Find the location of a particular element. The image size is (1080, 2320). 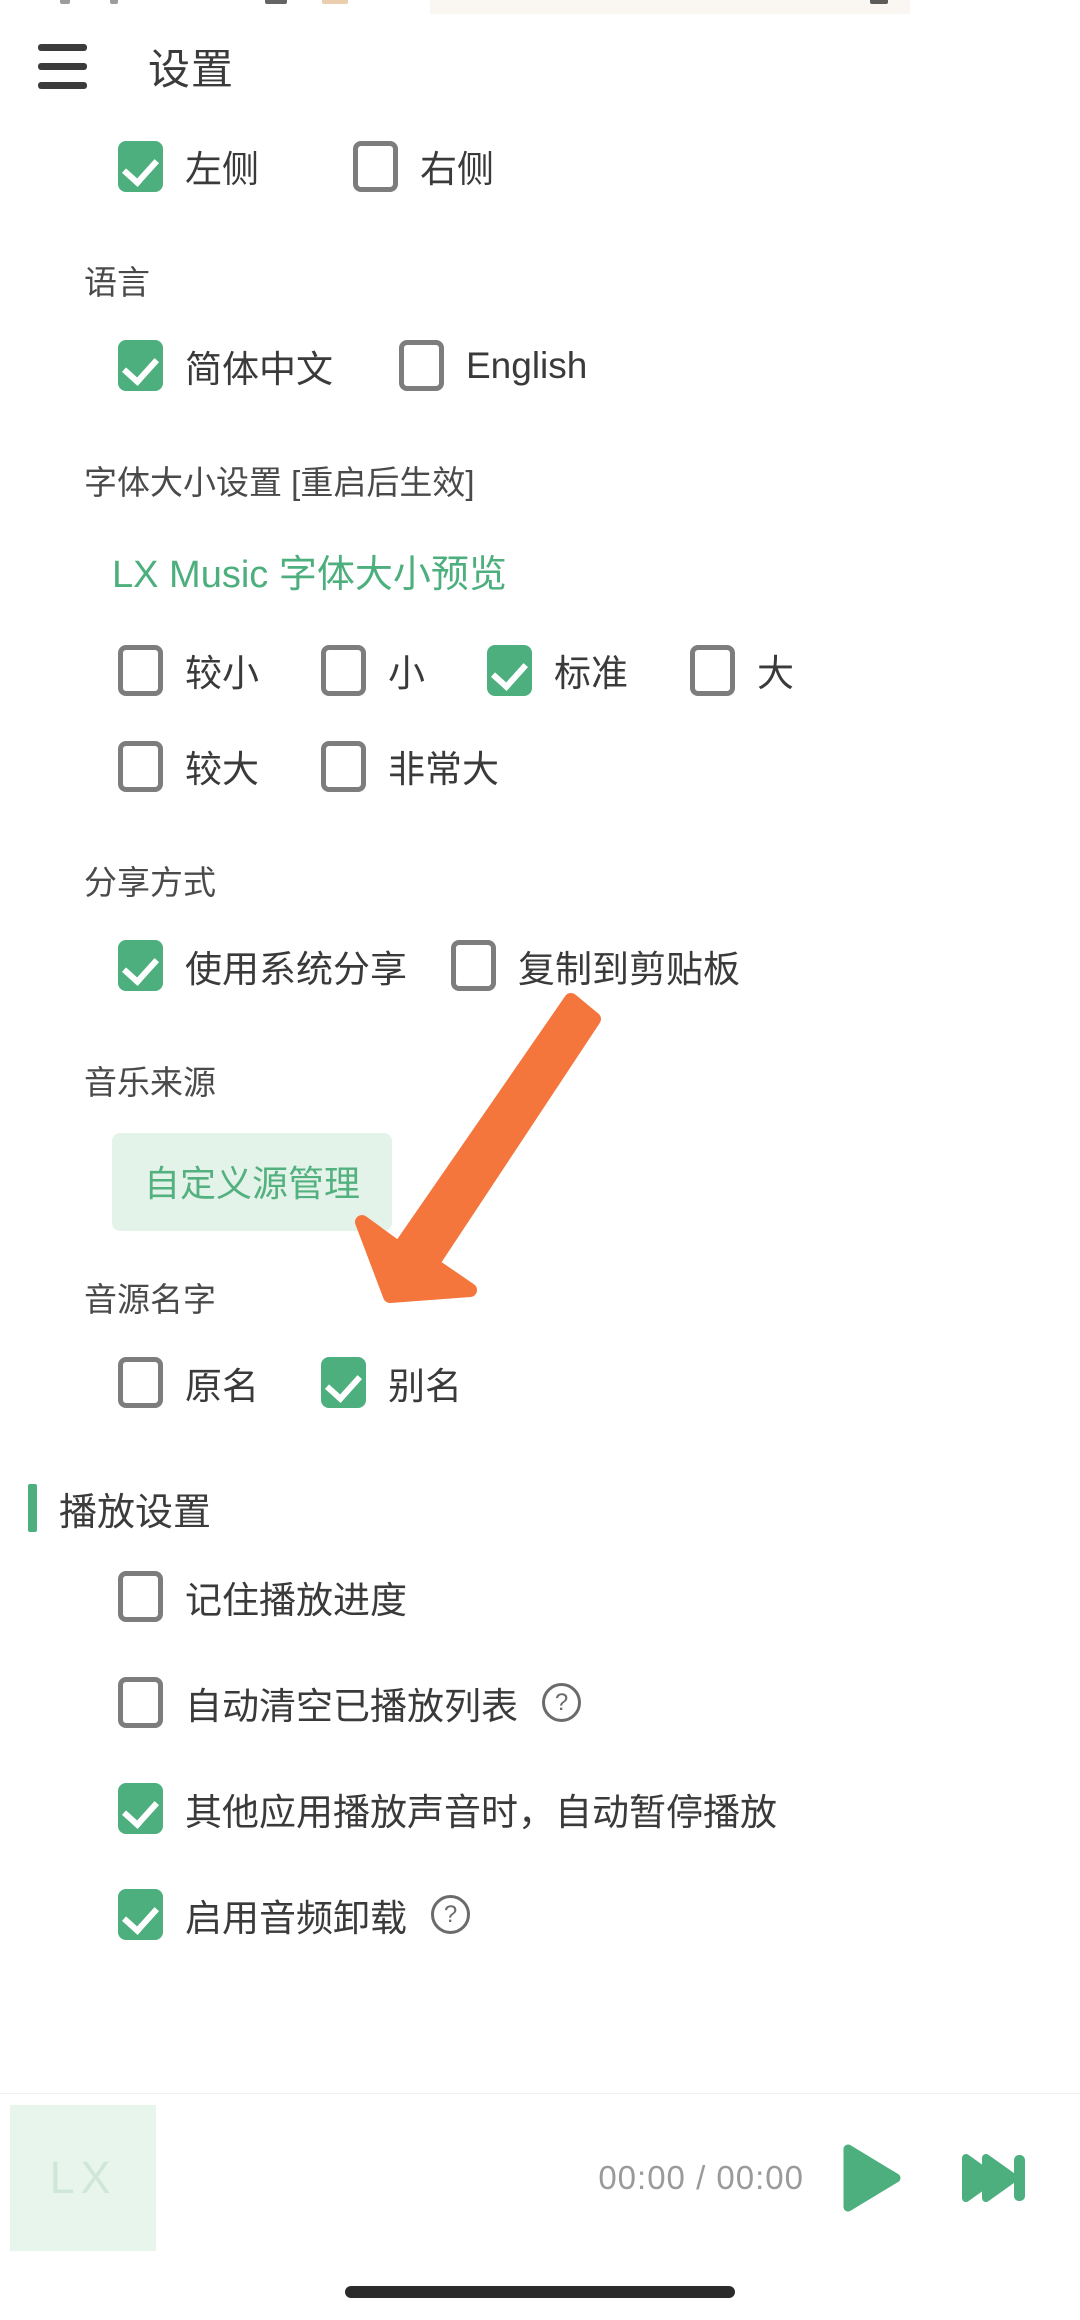

checkbox-item-left: 左侧 is located at coordinates (188, 166).